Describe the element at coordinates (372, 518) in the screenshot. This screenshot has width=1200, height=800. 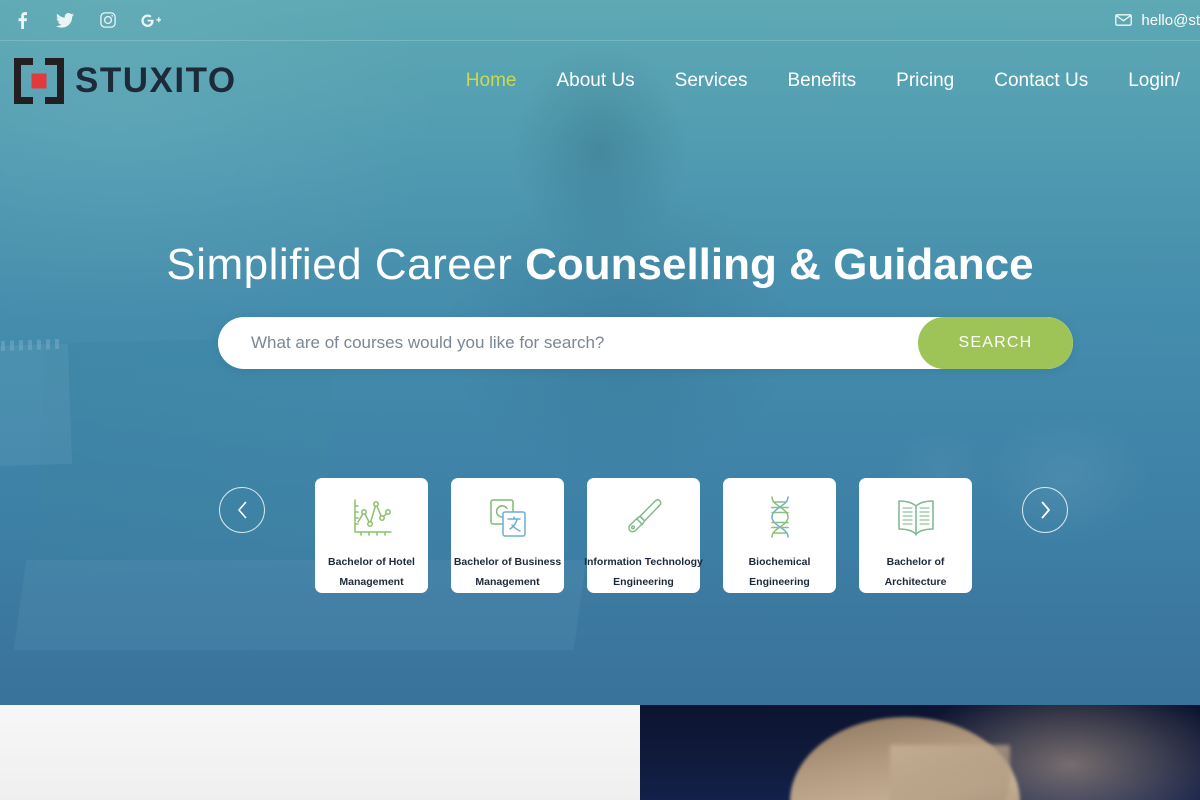
I see `line-chart-icon` at that location.